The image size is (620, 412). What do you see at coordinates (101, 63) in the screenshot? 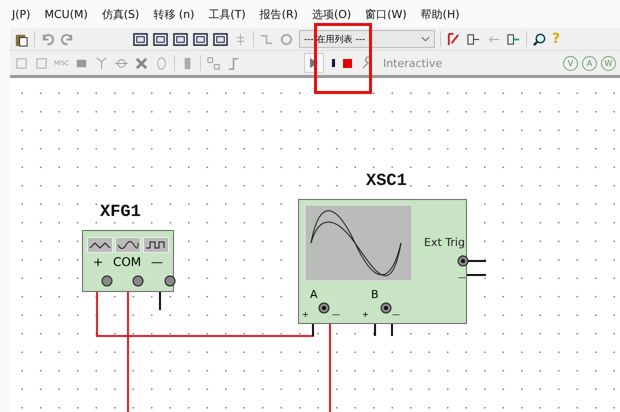
I see `antenna-icon` at bounding box center [101, 63].